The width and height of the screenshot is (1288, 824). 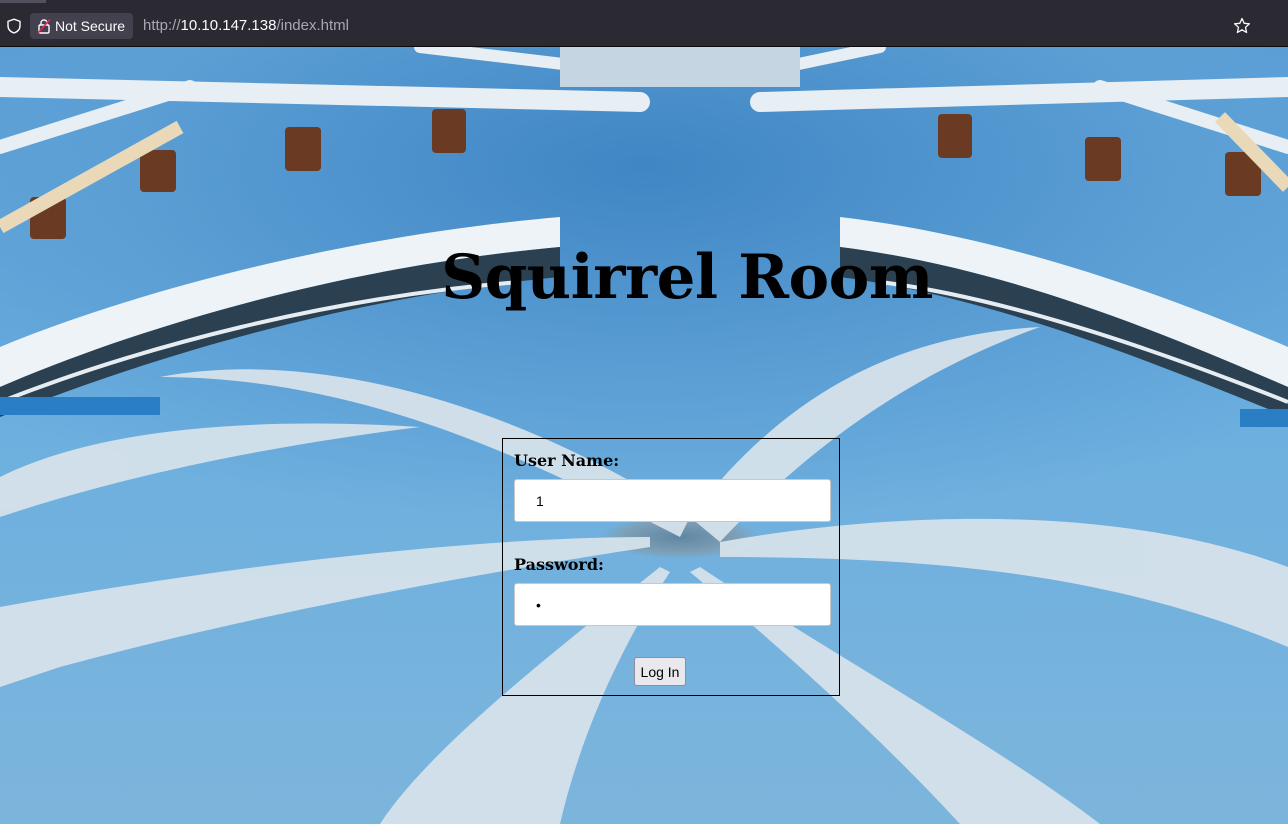 What do you see at coordinates (44, 26) in the screenshot?
I see `lock-insecure-icon` at bounding box center [44, 26].